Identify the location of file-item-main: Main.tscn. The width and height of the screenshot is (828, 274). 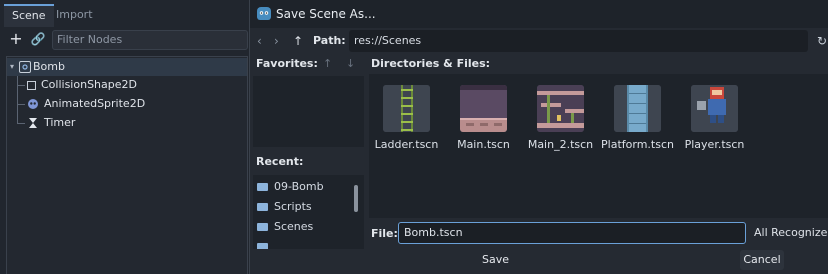
(483, 124).